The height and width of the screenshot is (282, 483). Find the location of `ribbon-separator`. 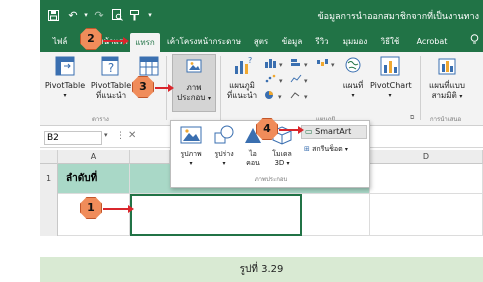

ribbon-separator is located at coordinates (420, 88).